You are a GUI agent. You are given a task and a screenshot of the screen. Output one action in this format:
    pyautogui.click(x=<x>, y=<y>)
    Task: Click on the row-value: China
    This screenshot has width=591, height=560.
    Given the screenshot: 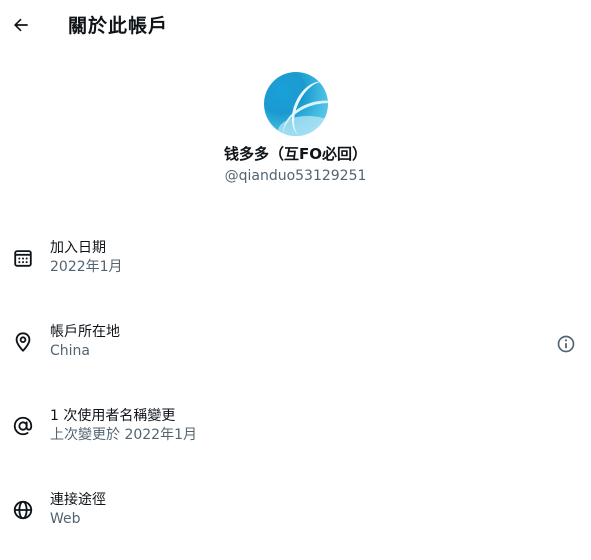 What is the action you would take?
    pyautogui.click(x=70, y=351)
    